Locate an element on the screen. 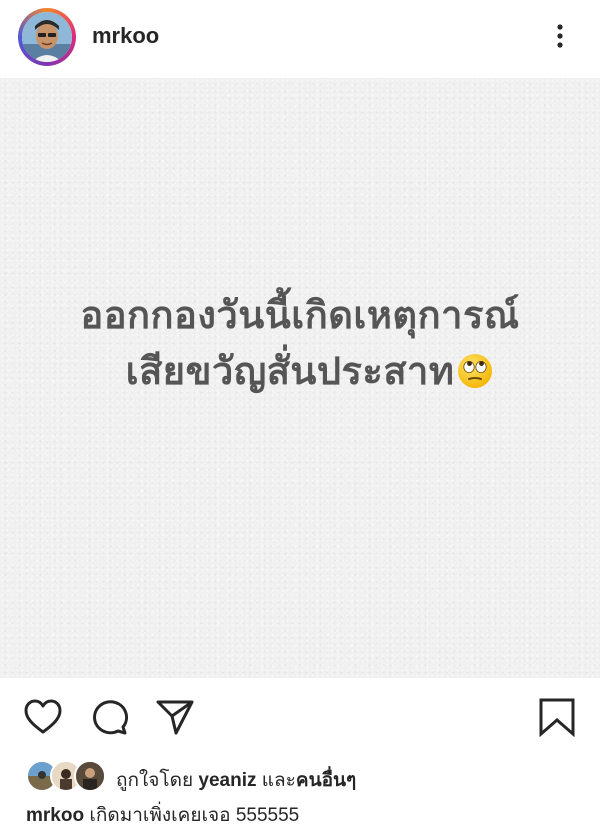  caption-text: เกิดมาเพิ่งเคยเจอ 555555 is located at coordinates (194, 815).